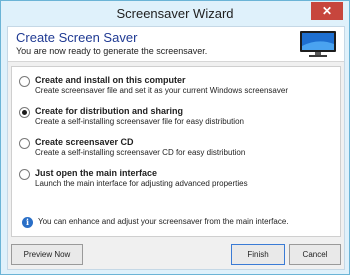 The height and width of the screenshot is (275, 350). What do you see at coordinates (77, 37) in the screenshot?
I see `page-title: Create Screen Saver` at bounding box center [77, 37].